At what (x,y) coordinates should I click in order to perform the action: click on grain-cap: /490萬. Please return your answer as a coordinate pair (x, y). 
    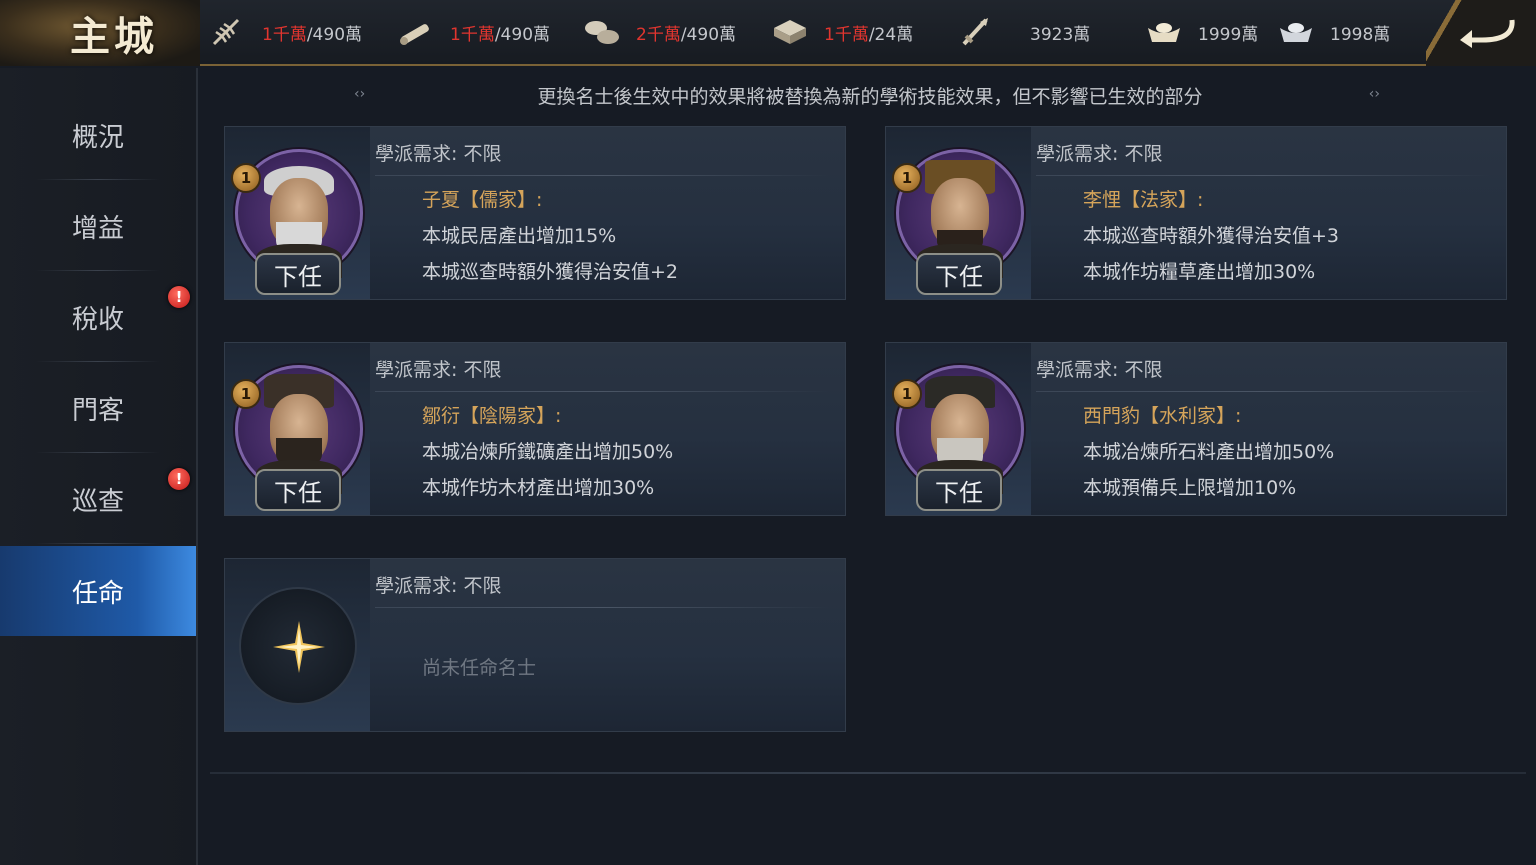
    Looking at the image, I should click on (334, 34).